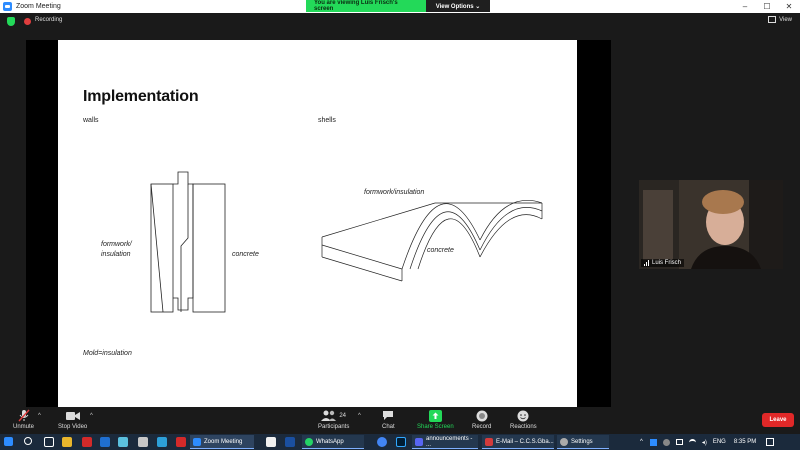 The height and width of the screenshot is (450, 800). I want to click on reactions-button: Reactions, so click(523, 419).